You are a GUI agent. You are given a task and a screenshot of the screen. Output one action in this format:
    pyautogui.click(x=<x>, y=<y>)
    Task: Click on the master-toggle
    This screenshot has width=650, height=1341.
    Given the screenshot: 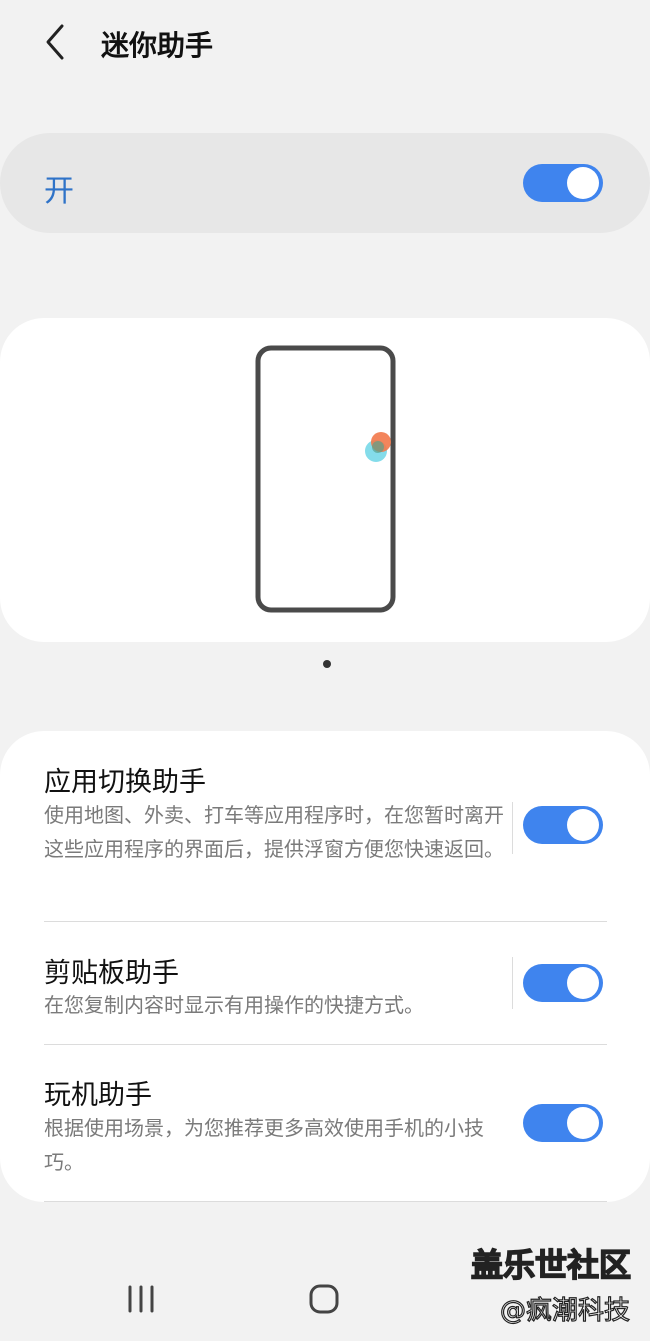 What is the action you would take?
    pyautogui.click(x=563, y=183)
    